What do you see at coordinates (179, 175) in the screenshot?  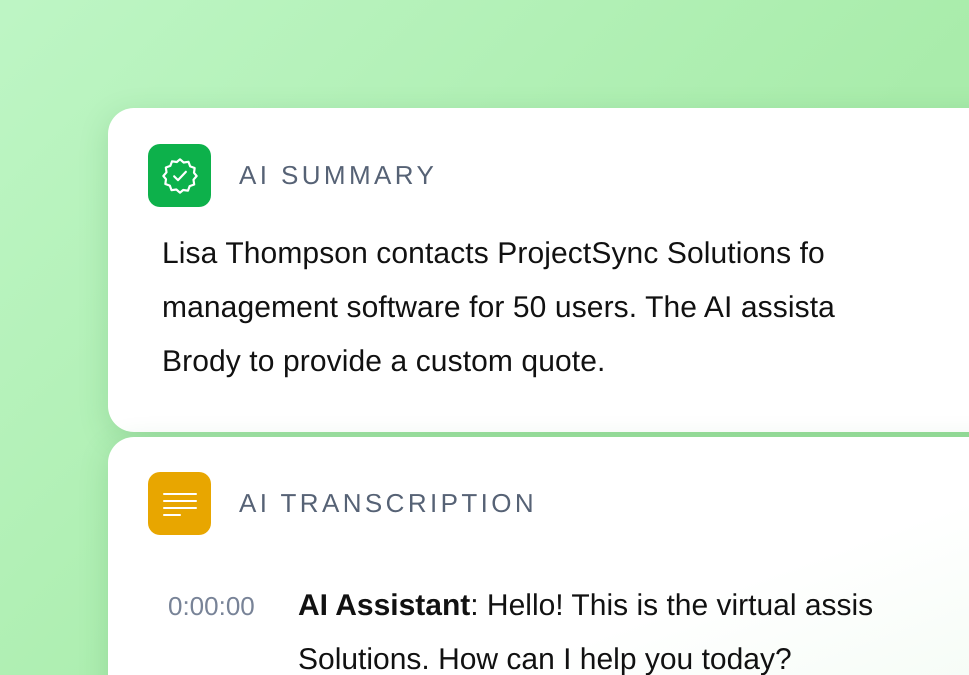 I see `badge-check-icon` at bounding box center [179, 175].